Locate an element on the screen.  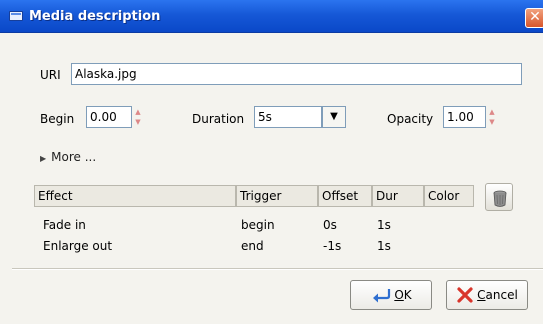
begin-input: 0.00 is located at coordinates (109, 117).